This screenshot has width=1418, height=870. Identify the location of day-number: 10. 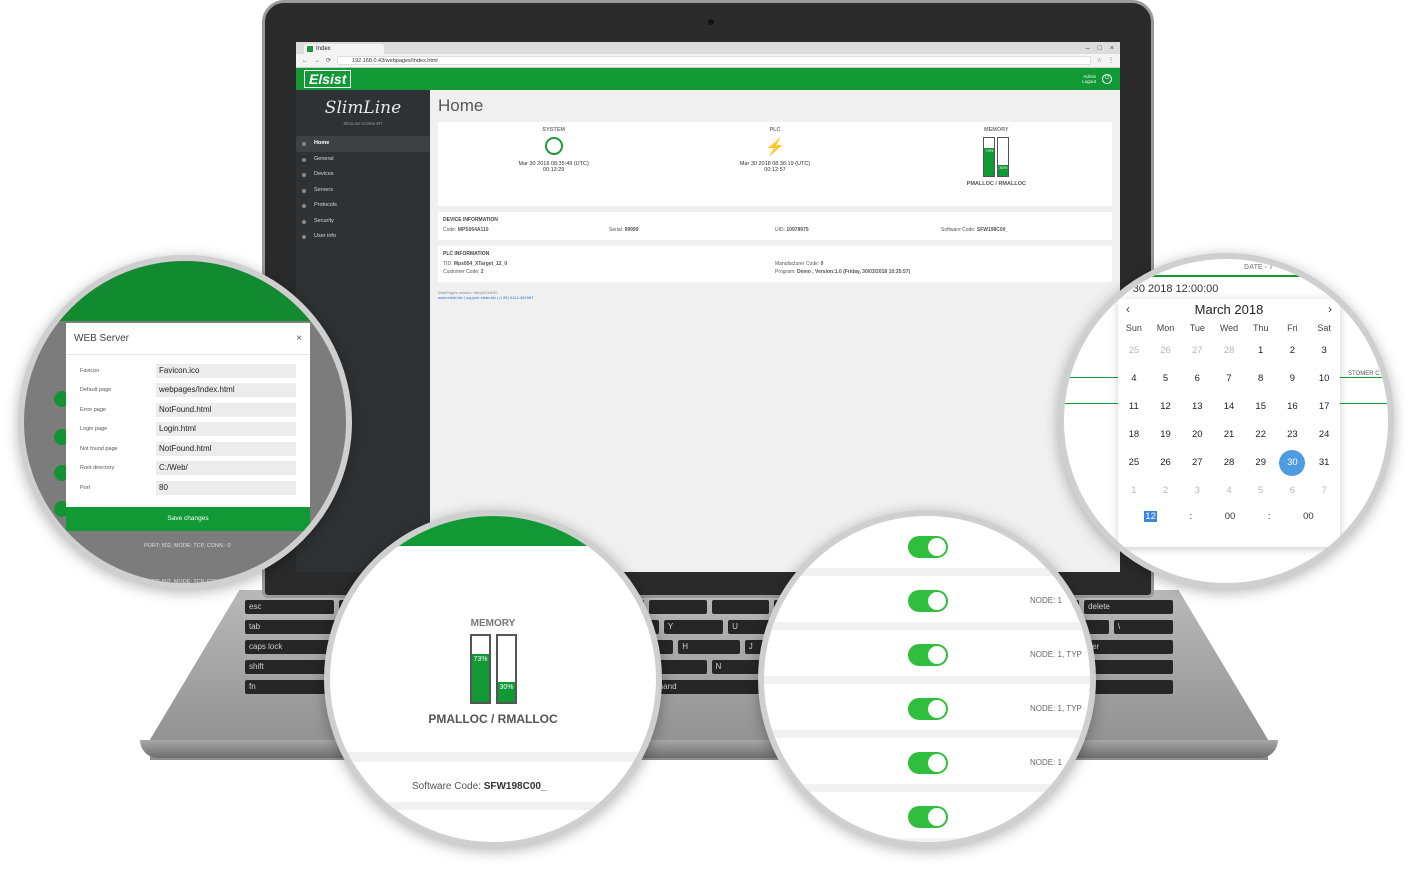
(1324, 378).